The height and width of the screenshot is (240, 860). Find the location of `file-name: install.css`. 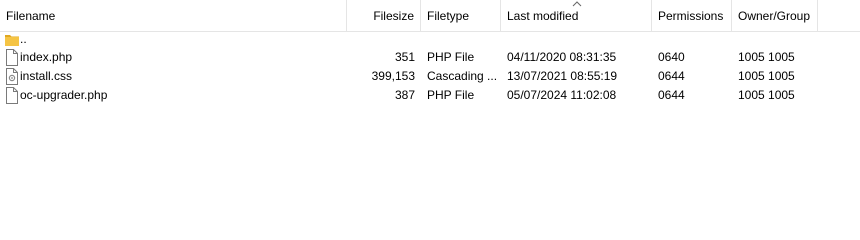

file-name: install.css is located at coordinates (46, 76).